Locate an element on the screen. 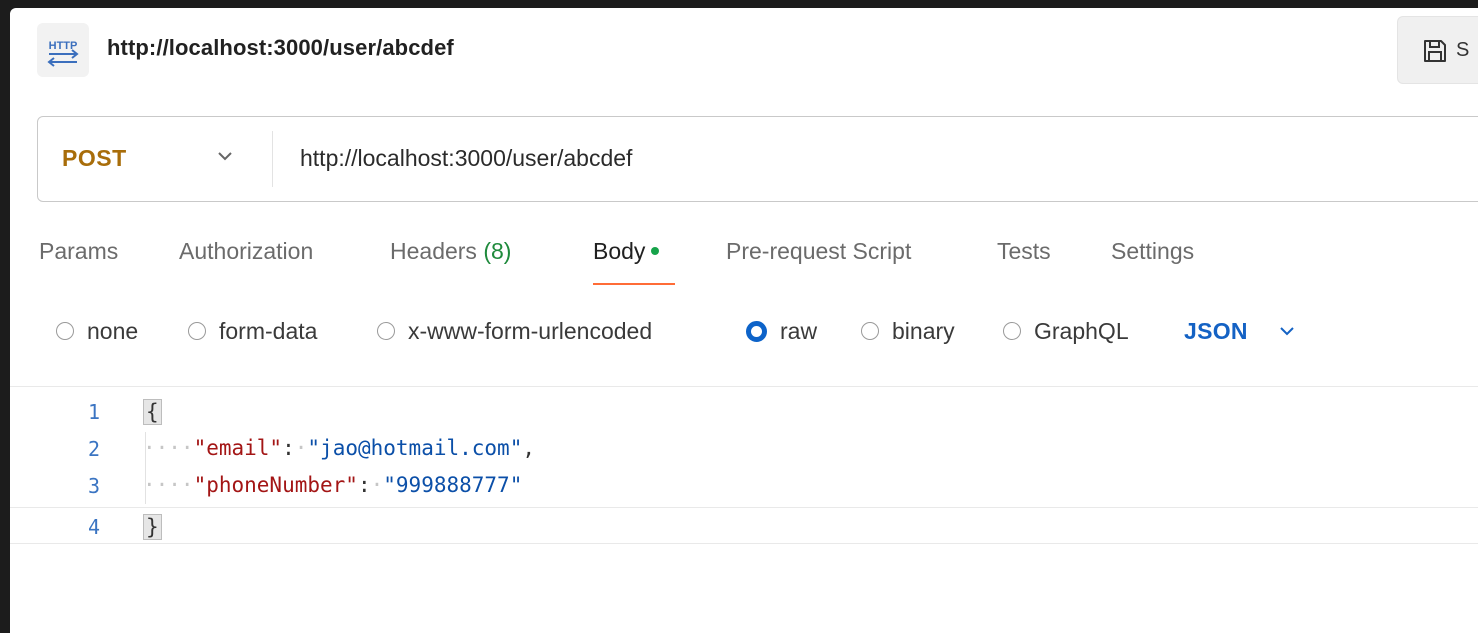 The height and width of the screenshot is (633, 1478). radio-label: x-www-form-urlencoded is located at coordinates (530, 330).